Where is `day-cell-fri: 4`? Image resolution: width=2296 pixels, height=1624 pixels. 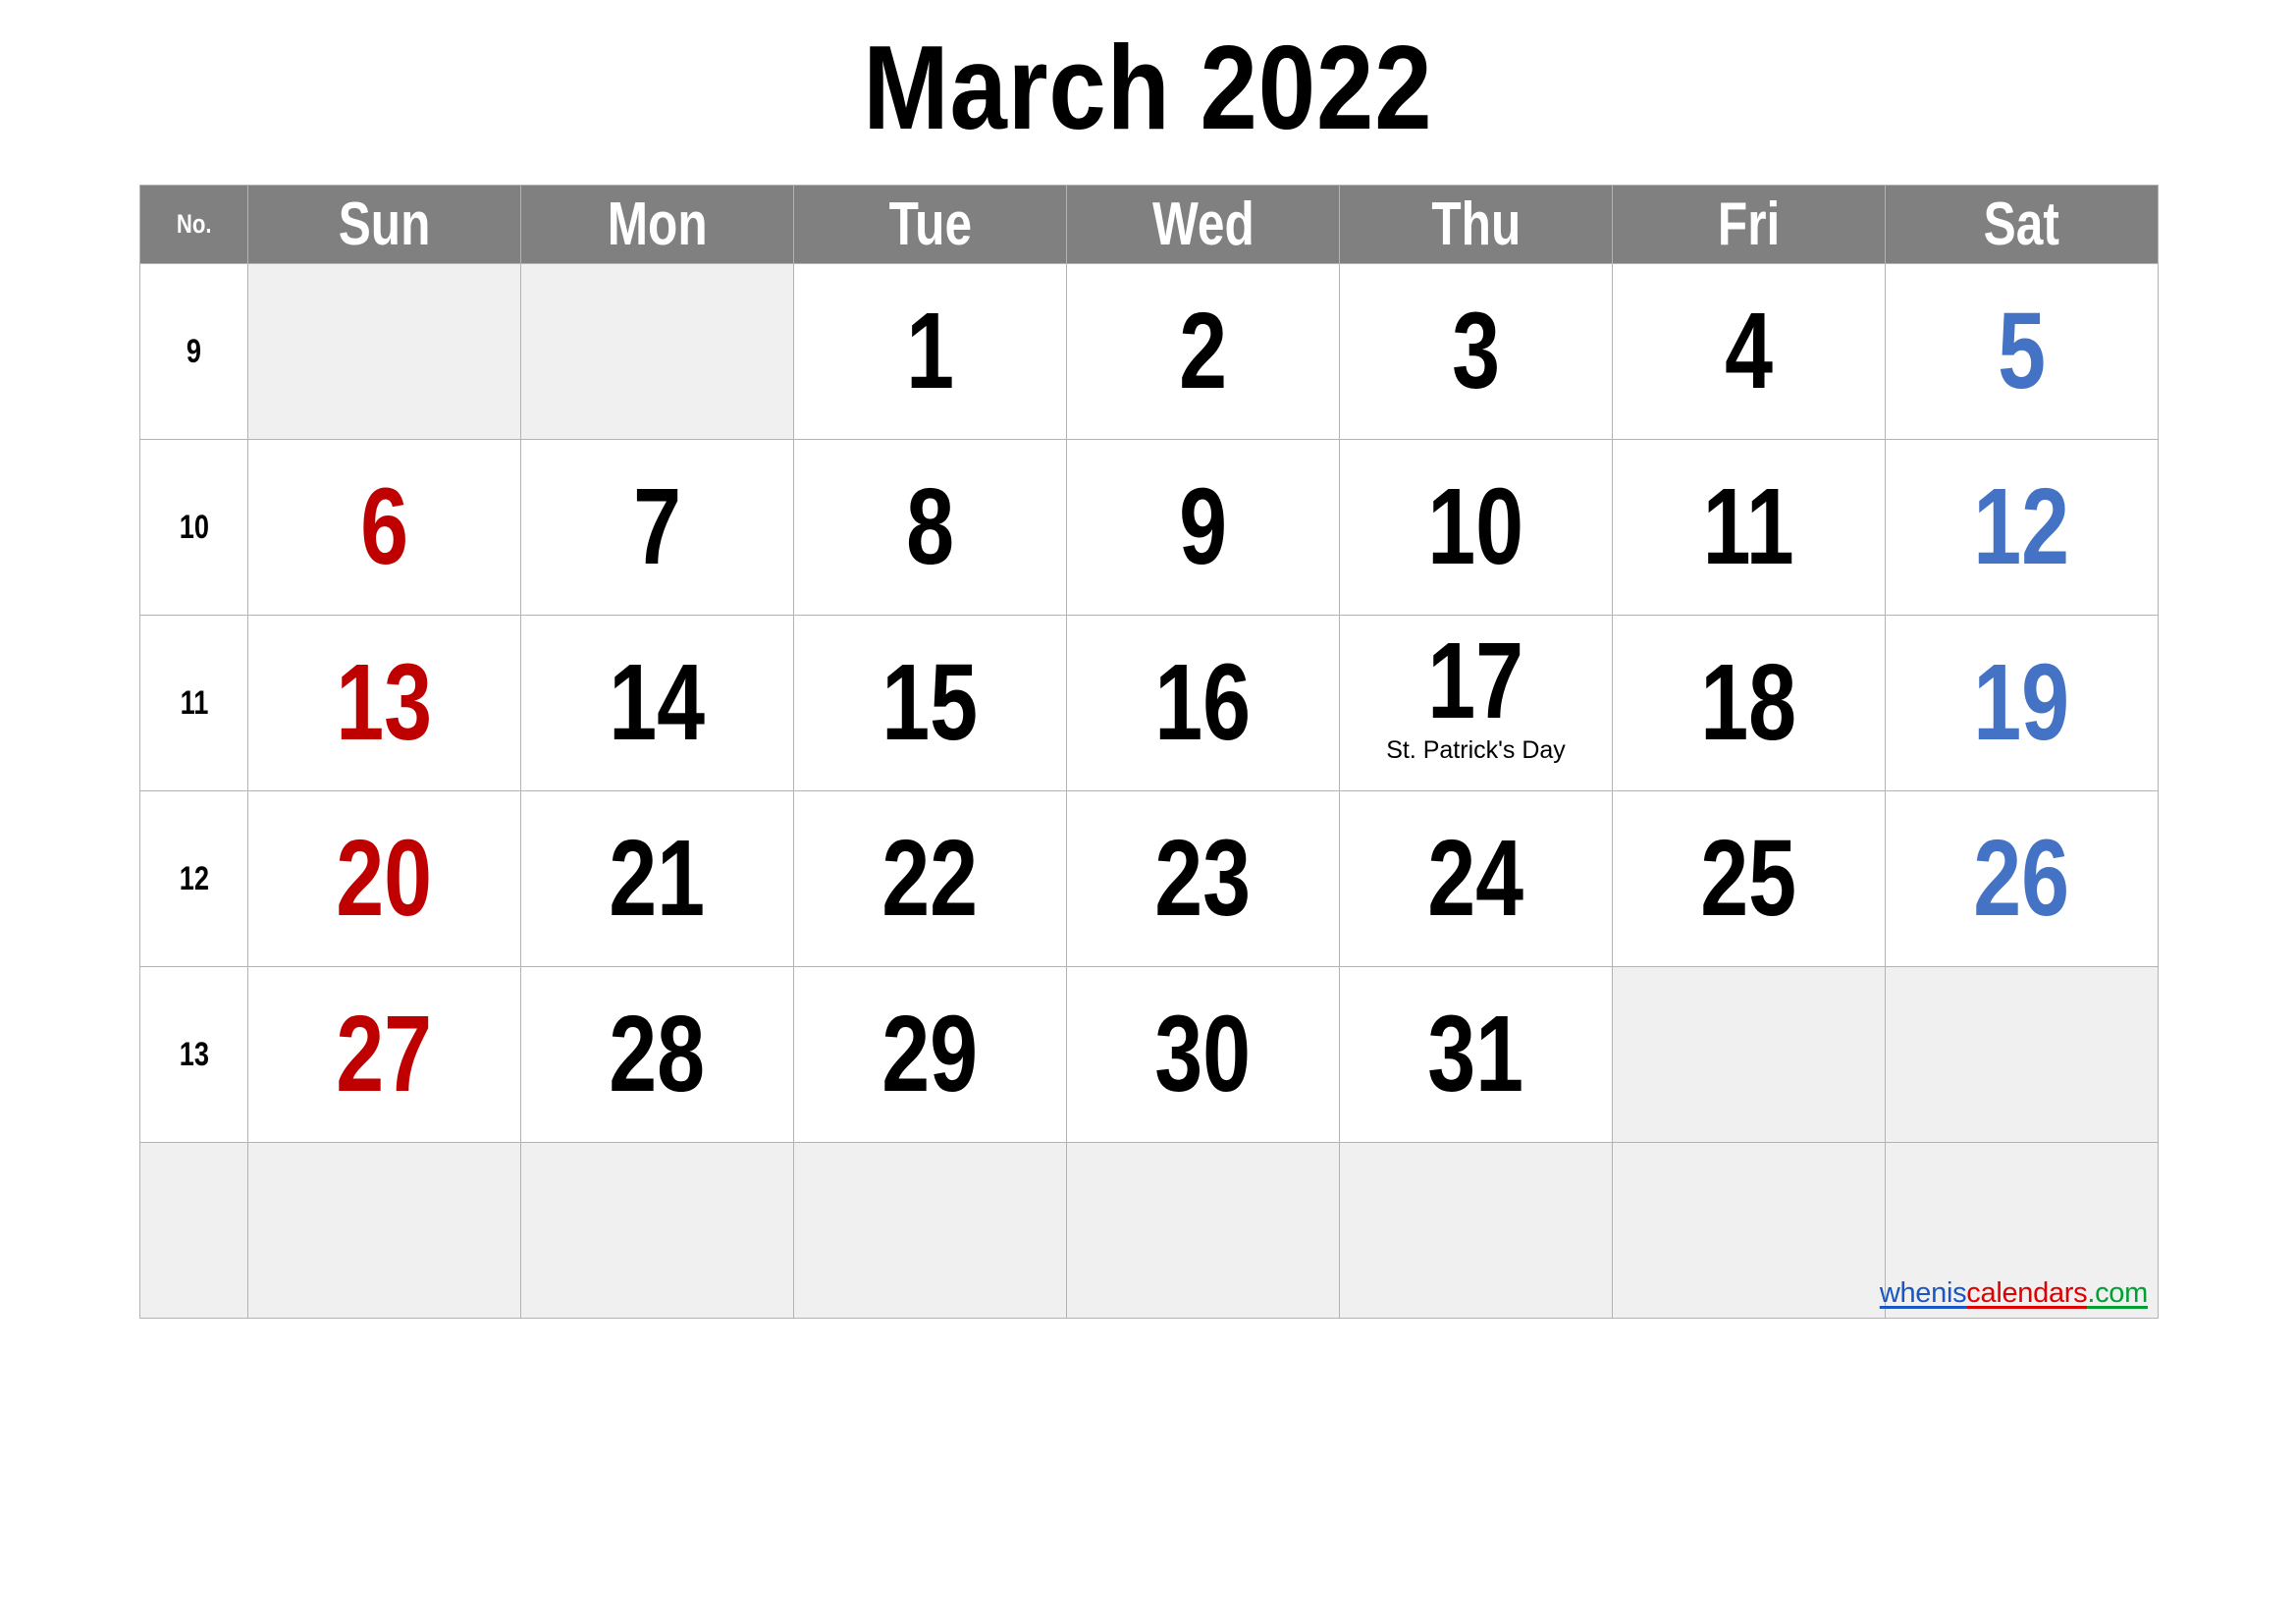
day-cell-fri: 4 is located at coordinates (1749, 351).